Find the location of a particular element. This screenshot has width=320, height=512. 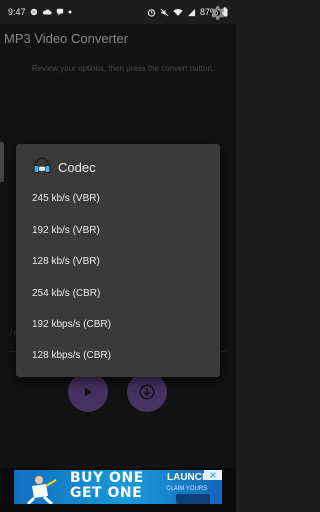

ad-right-sub: CLAIM YOURS is located at coordinates (187, 489).